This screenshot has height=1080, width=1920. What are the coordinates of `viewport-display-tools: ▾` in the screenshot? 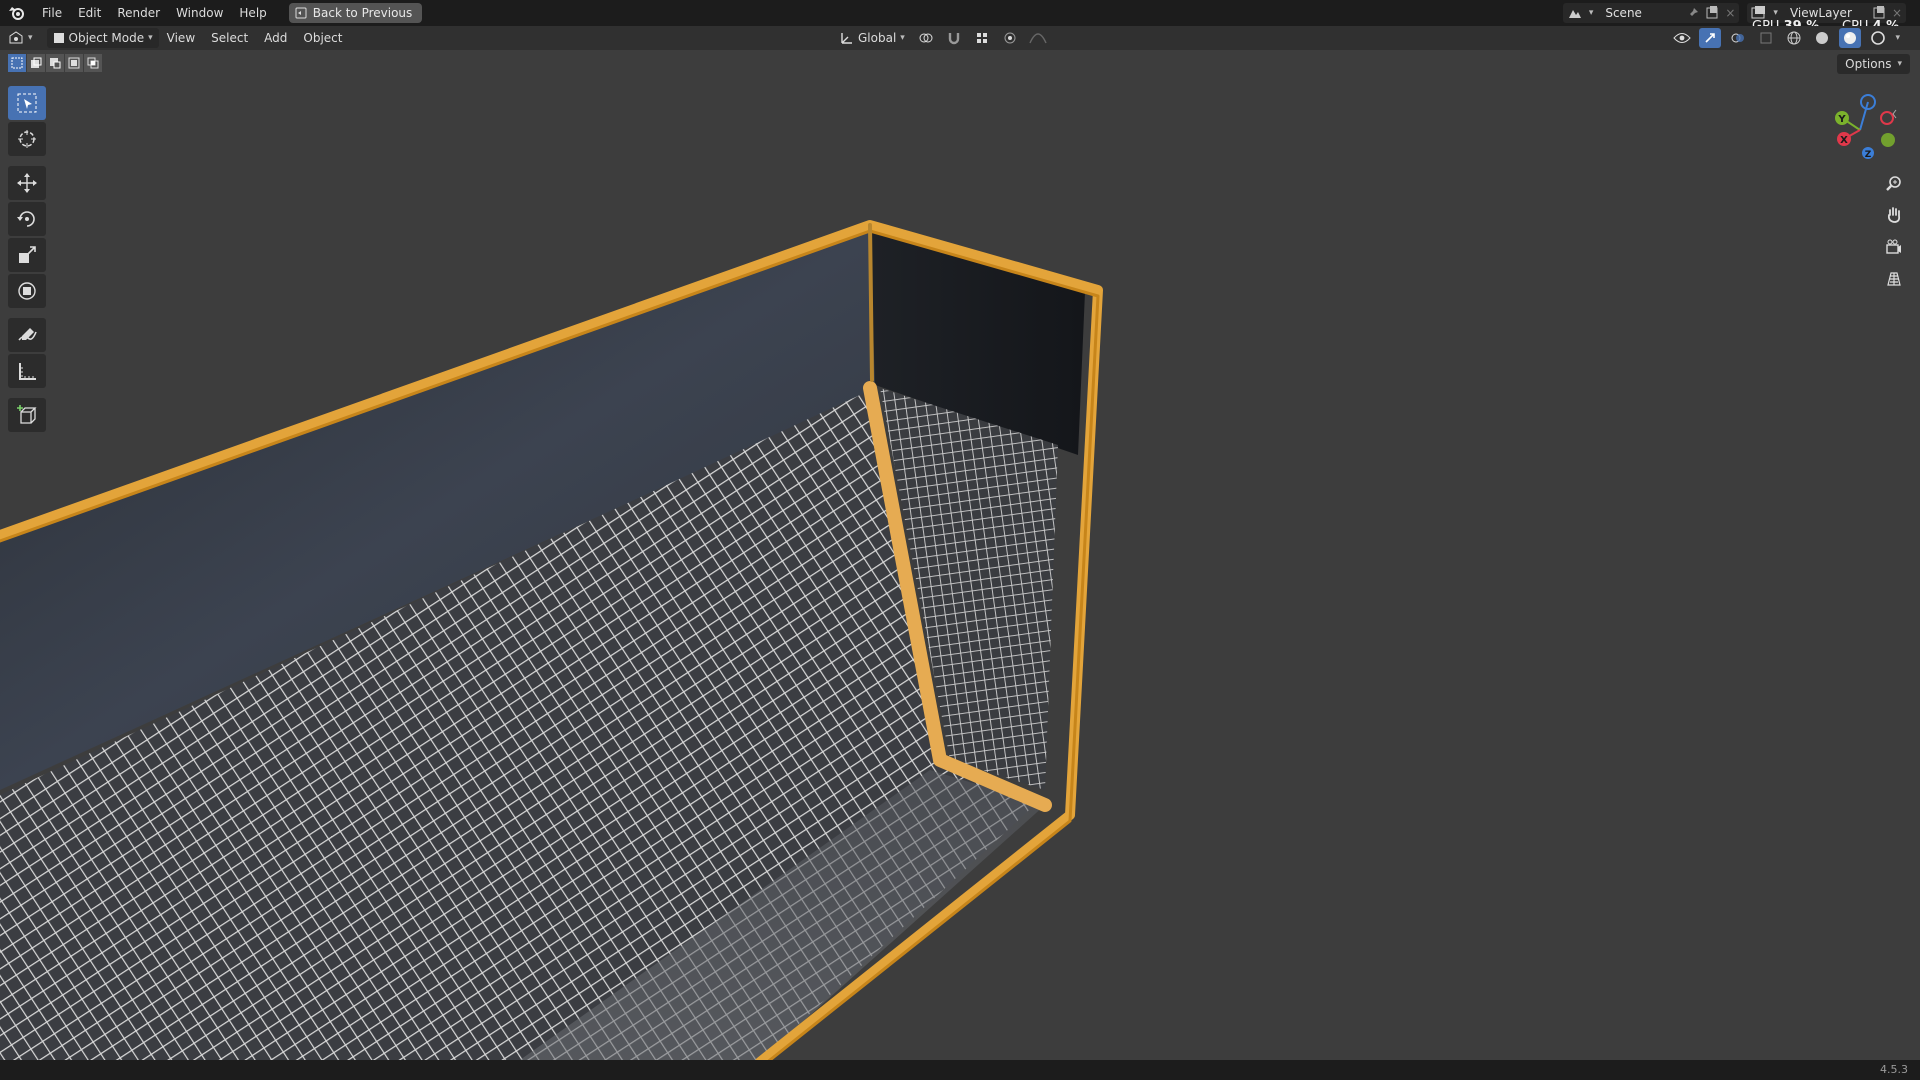 It's located at (1785, 38).